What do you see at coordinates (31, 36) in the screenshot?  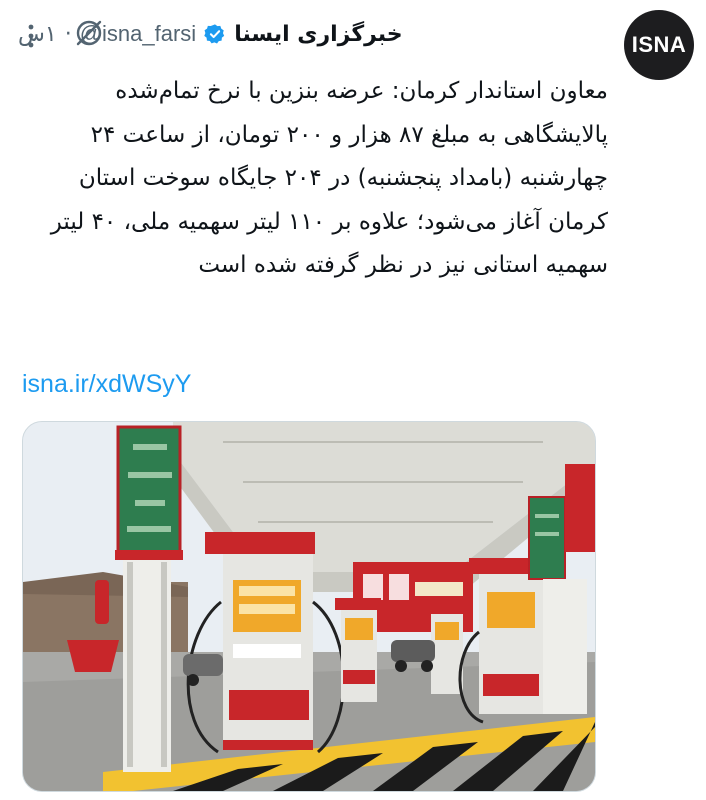 I see `more-icon` at bounding box center [31, 36].